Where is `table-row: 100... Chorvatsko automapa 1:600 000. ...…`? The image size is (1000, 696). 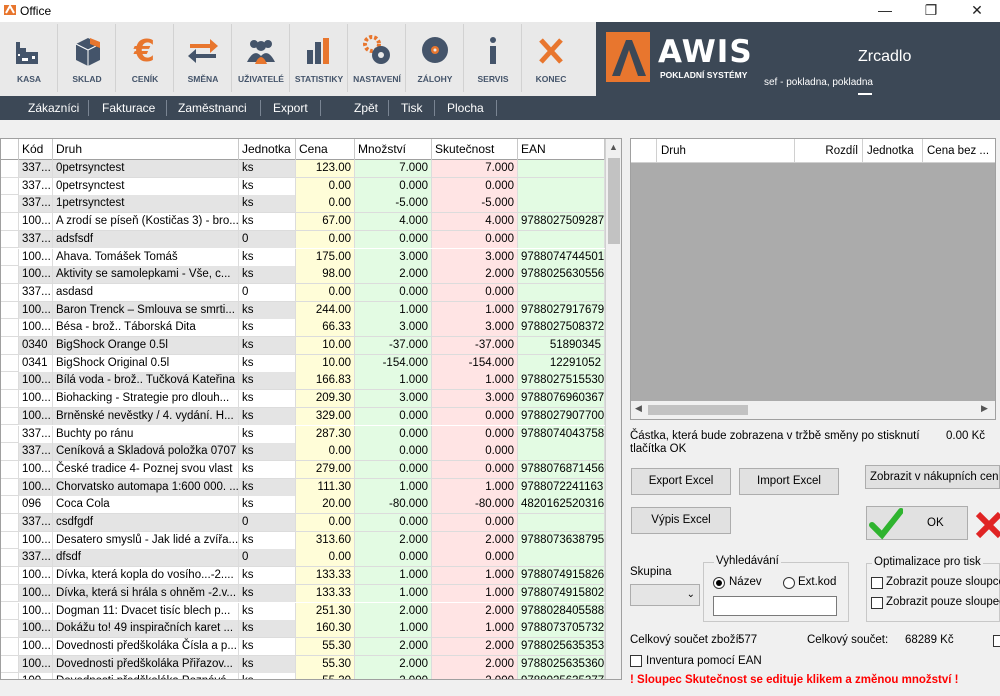
table-row: 100... Chorvatsko automapa 1:600 000. ...… is located at coordinates (303, 487).